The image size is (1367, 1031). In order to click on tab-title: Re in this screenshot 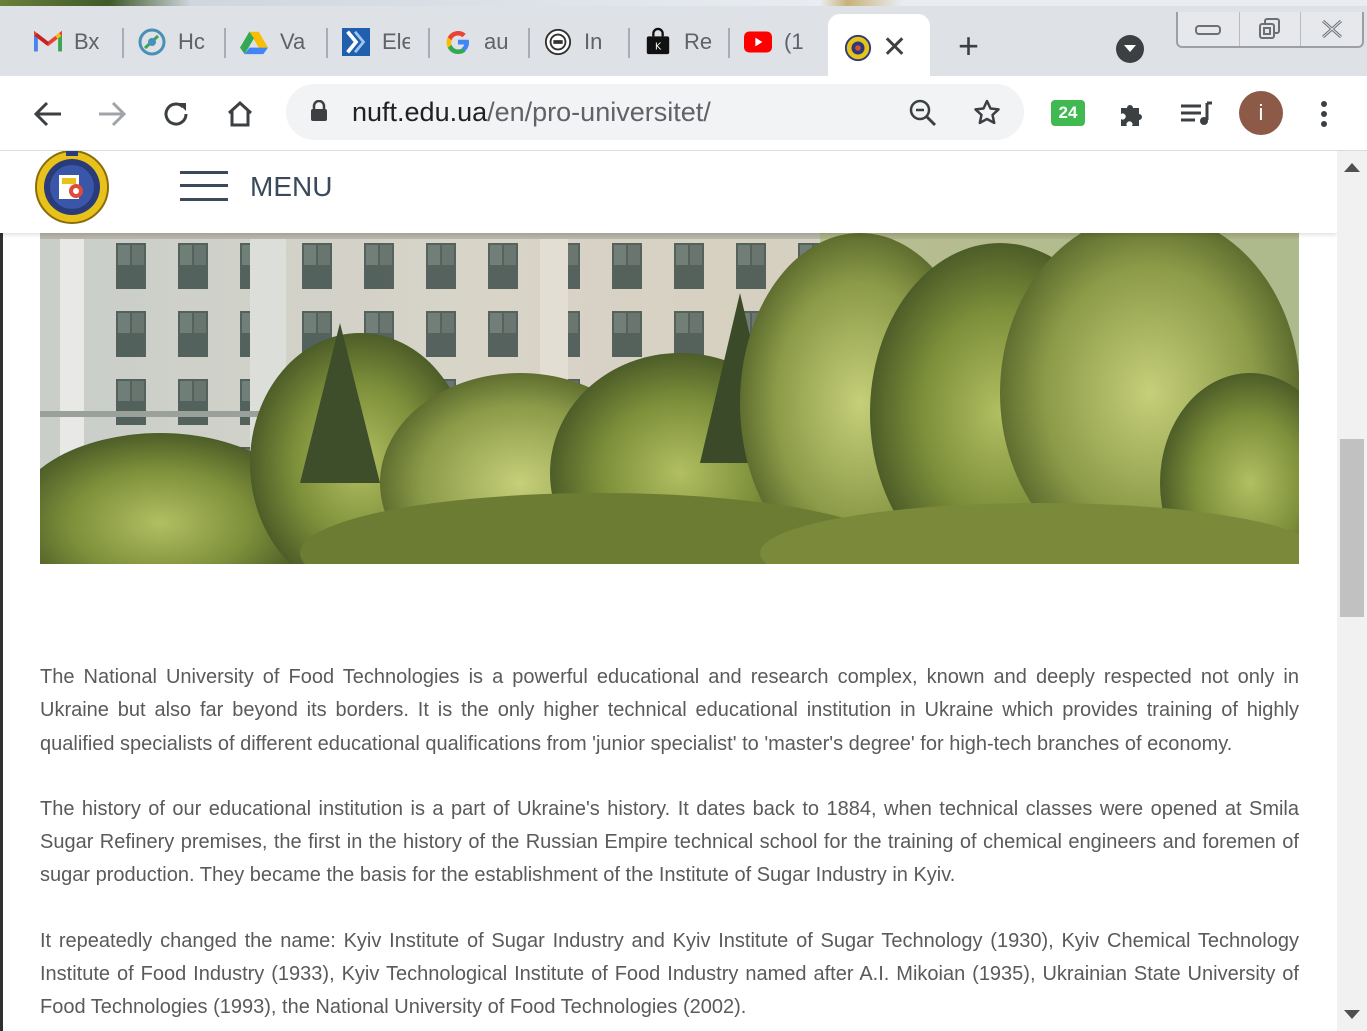, I will do `click(698, 41)`.